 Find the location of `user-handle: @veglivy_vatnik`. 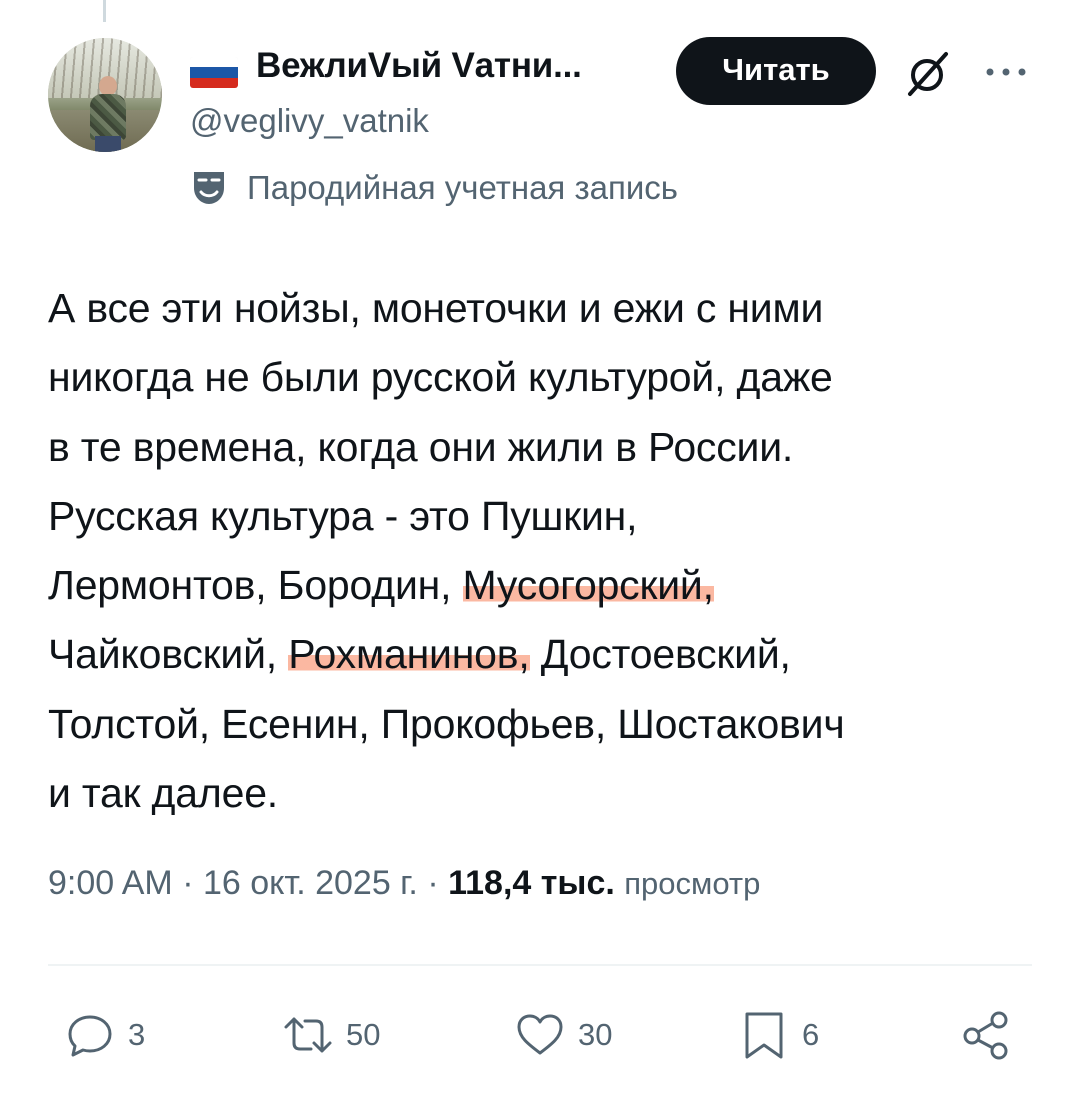

user-handle: @veglivy_vatnik is located at coordinates (309, 121).